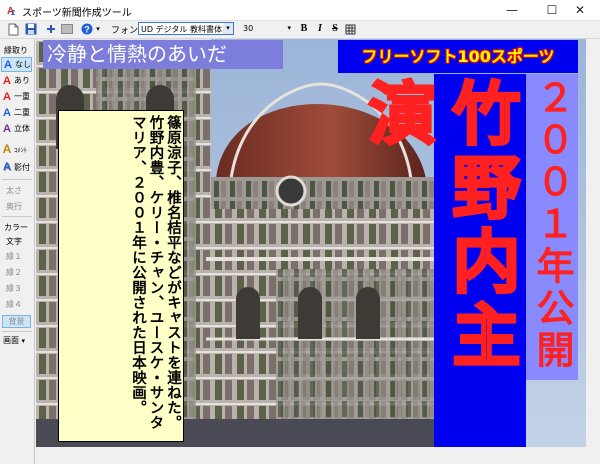 The width and height of the screenshot is (600, 464). I want to click on help-button: ?, so click(87, 29).